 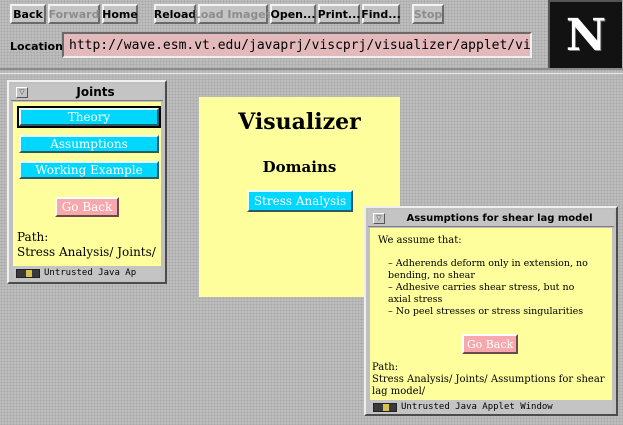 I want to click on netscape-logo: N, so click(x=585, y=34).